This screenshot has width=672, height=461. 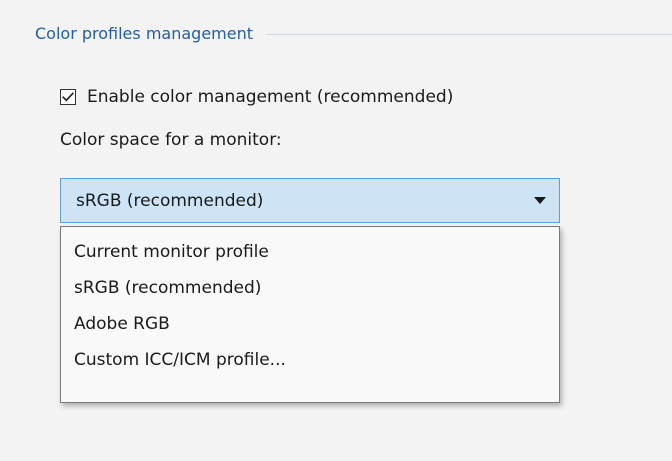 I want to click on color-space-dropdown: sRGB (recommended), so click(x=310, y=200).